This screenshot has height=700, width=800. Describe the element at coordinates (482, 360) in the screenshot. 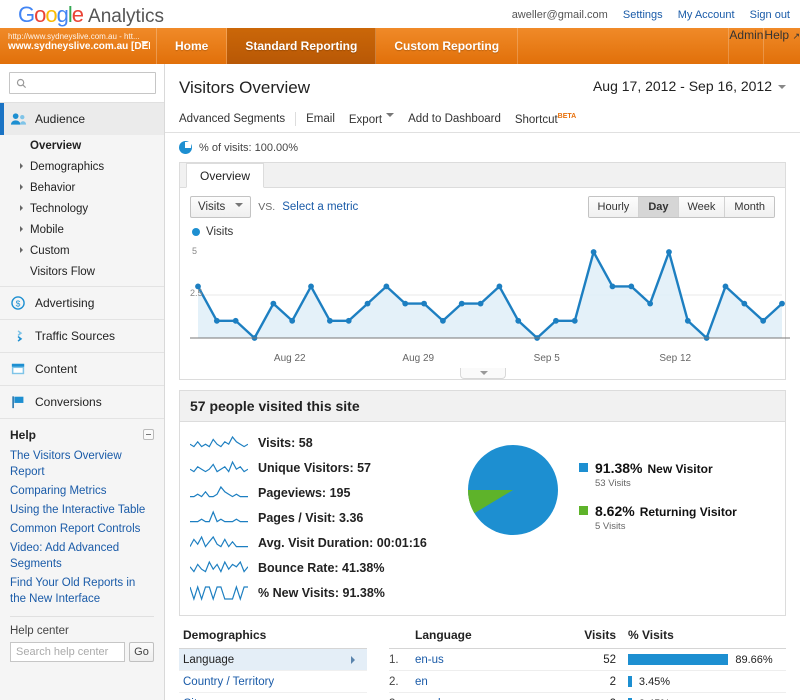

I see `x-axis-ticks: Aug 22 Aug 29 Sep 5 Sep 12` at that location.